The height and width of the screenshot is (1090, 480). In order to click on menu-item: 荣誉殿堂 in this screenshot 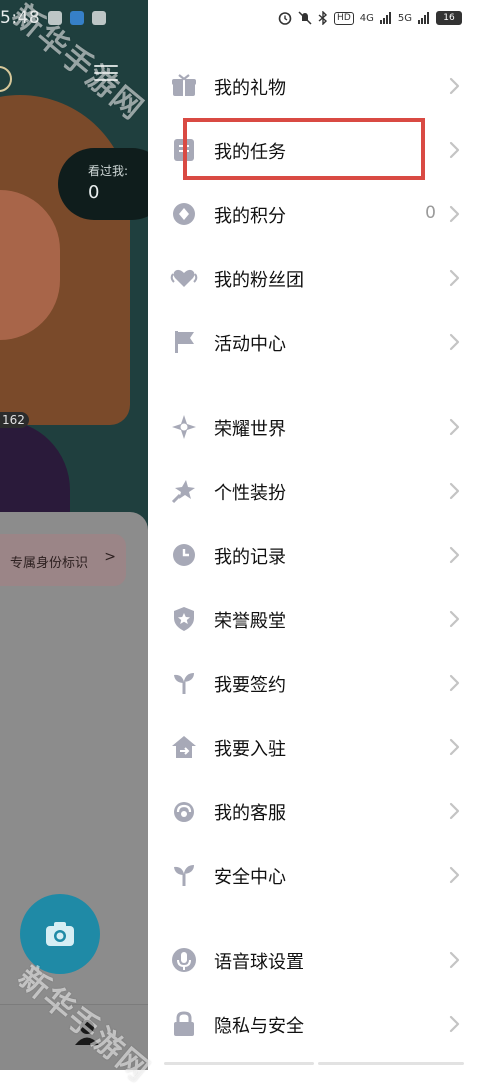, I will do `click(314, 619)`.